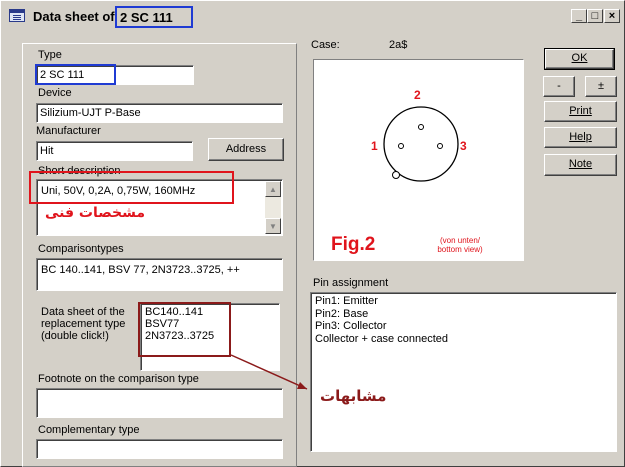 This screenshot has width=625, height=467. I want to click on pin-2-hole, so click(421, 127).